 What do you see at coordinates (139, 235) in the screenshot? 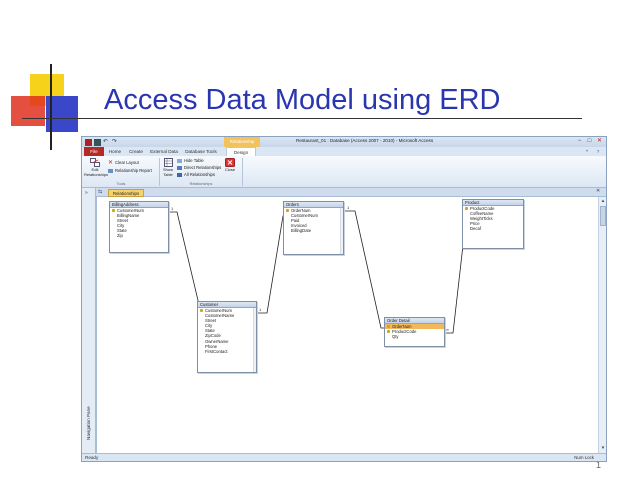
I see `field-zip: Zip` at bounding box center [139, 235].